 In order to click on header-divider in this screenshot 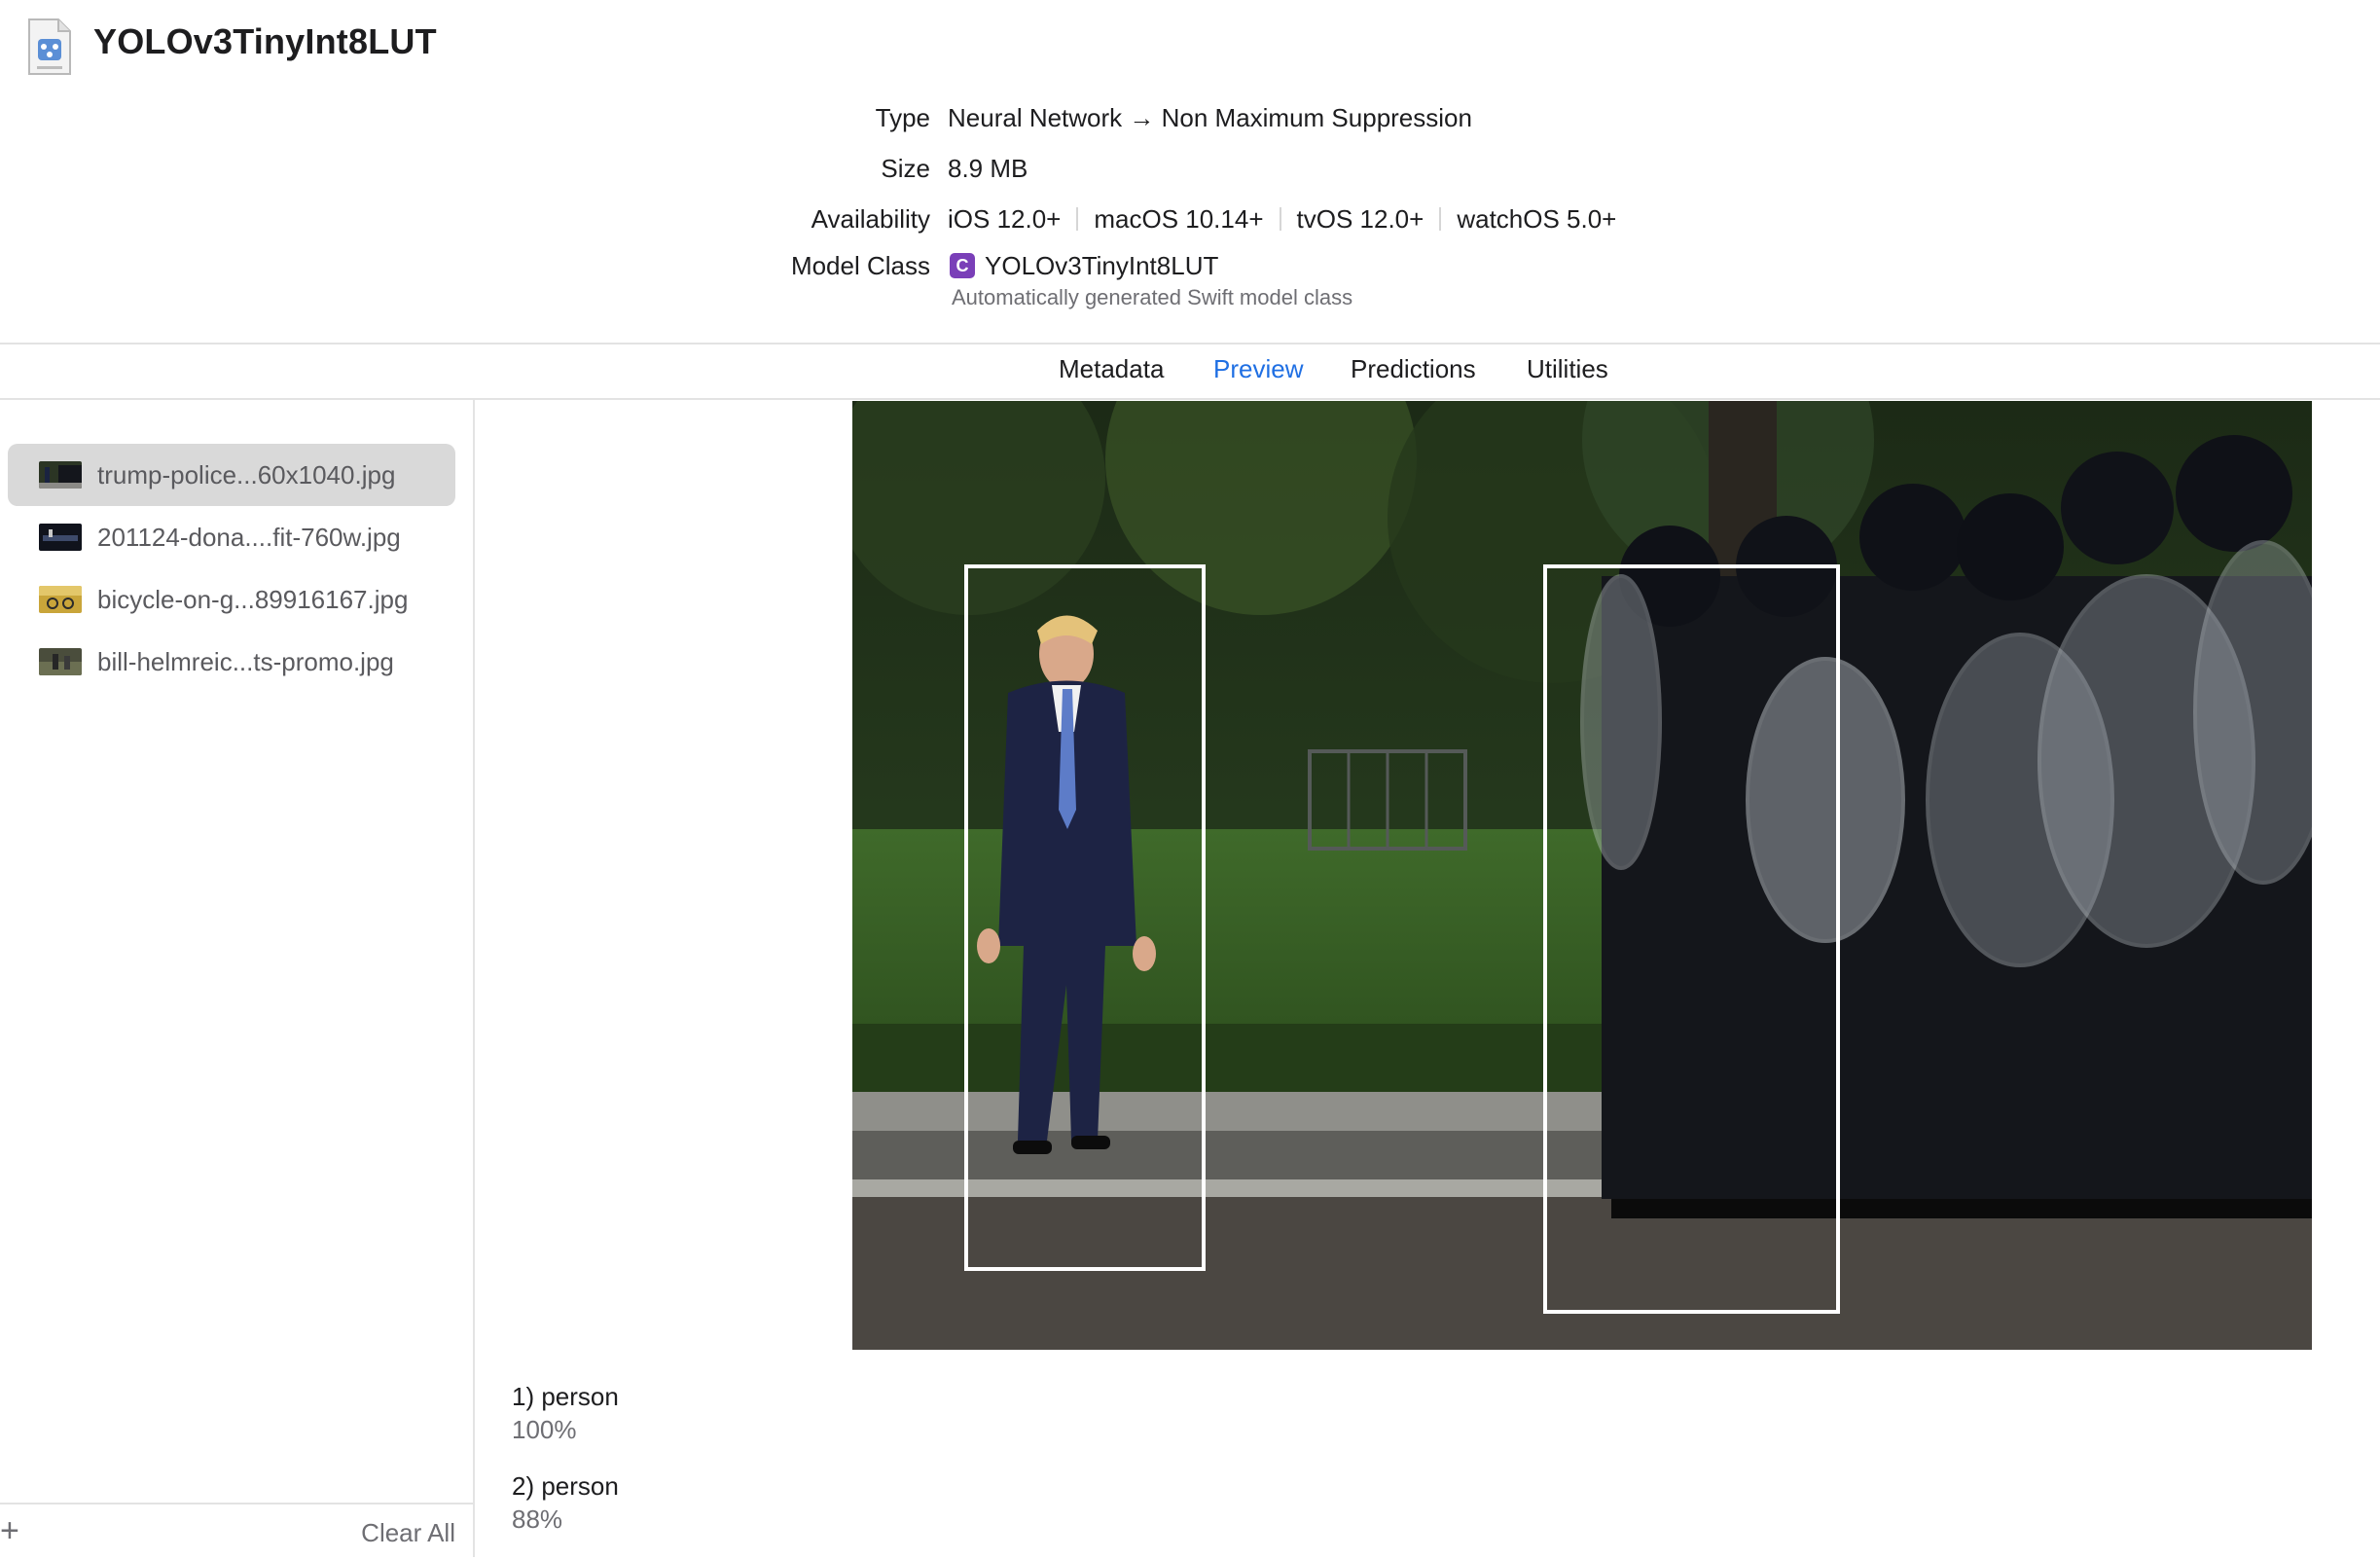, I will do `click(1190, 344)`.